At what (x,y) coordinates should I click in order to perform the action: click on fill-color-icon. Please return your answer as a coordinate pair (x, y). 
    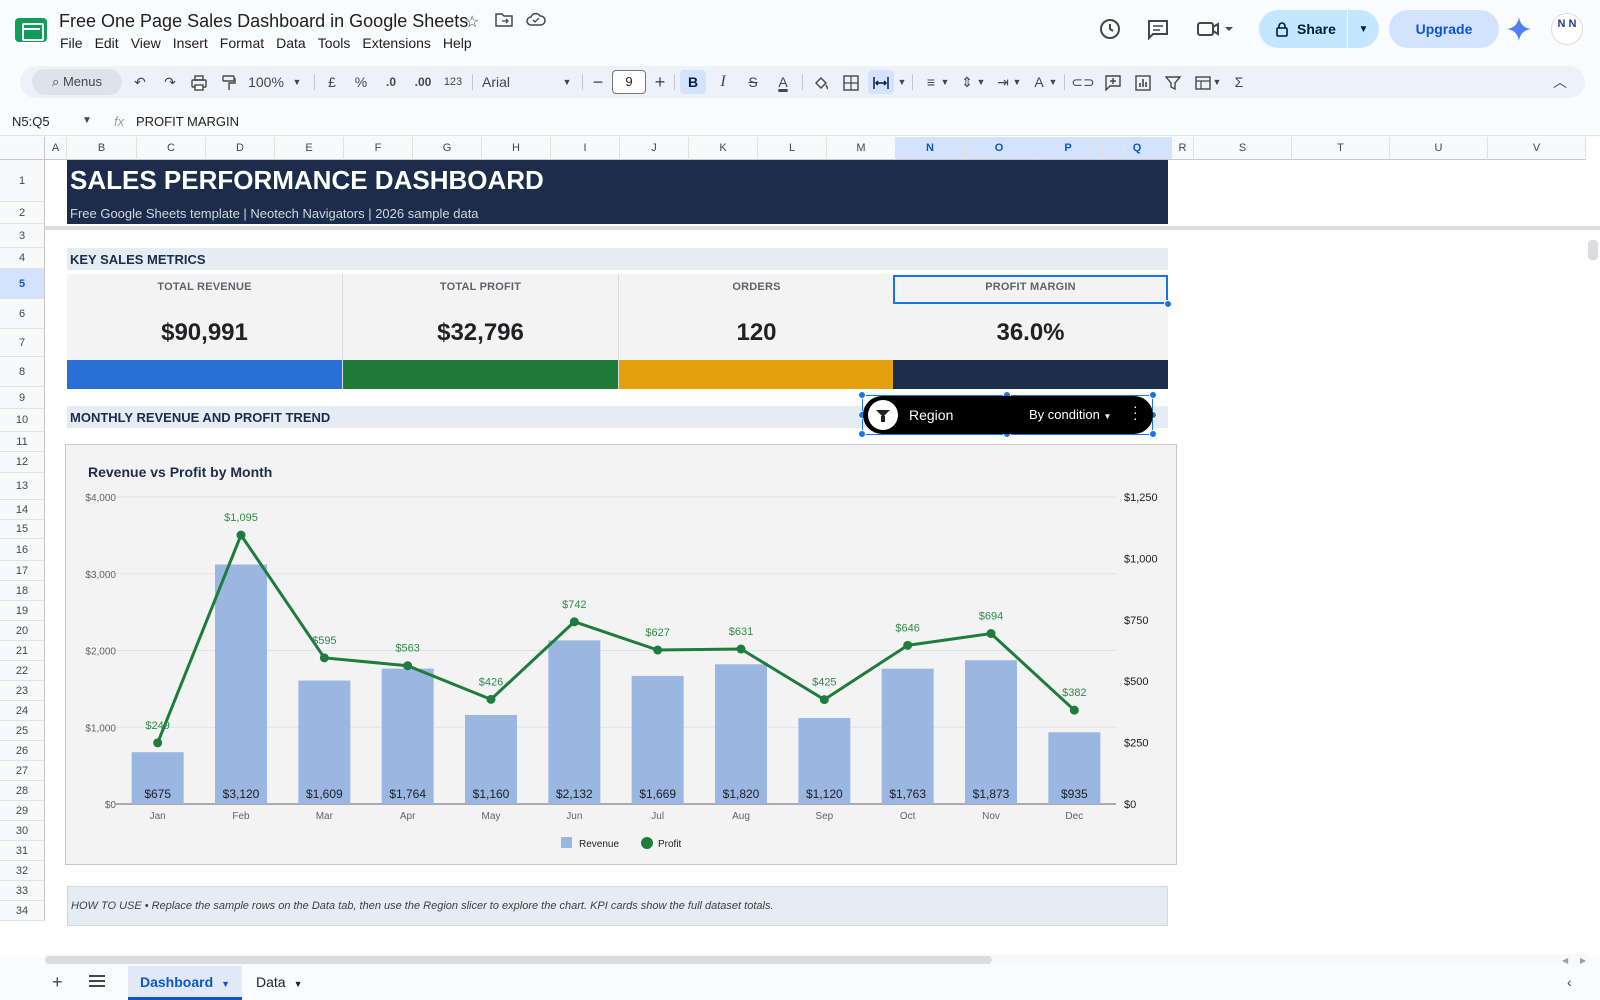
    Looking at the image, I should click on (821, 82).